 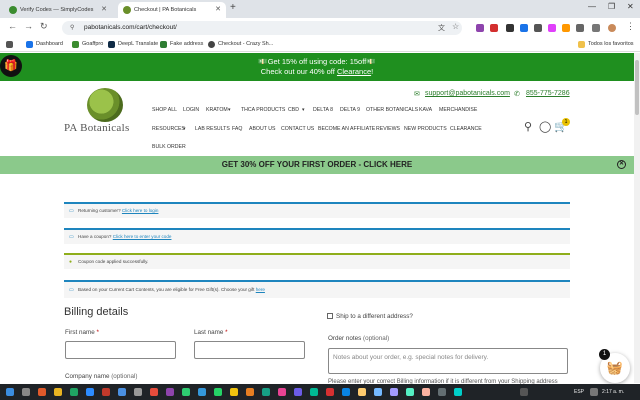 I want to click on file-explorer-icon, so click(x=58, y=392).